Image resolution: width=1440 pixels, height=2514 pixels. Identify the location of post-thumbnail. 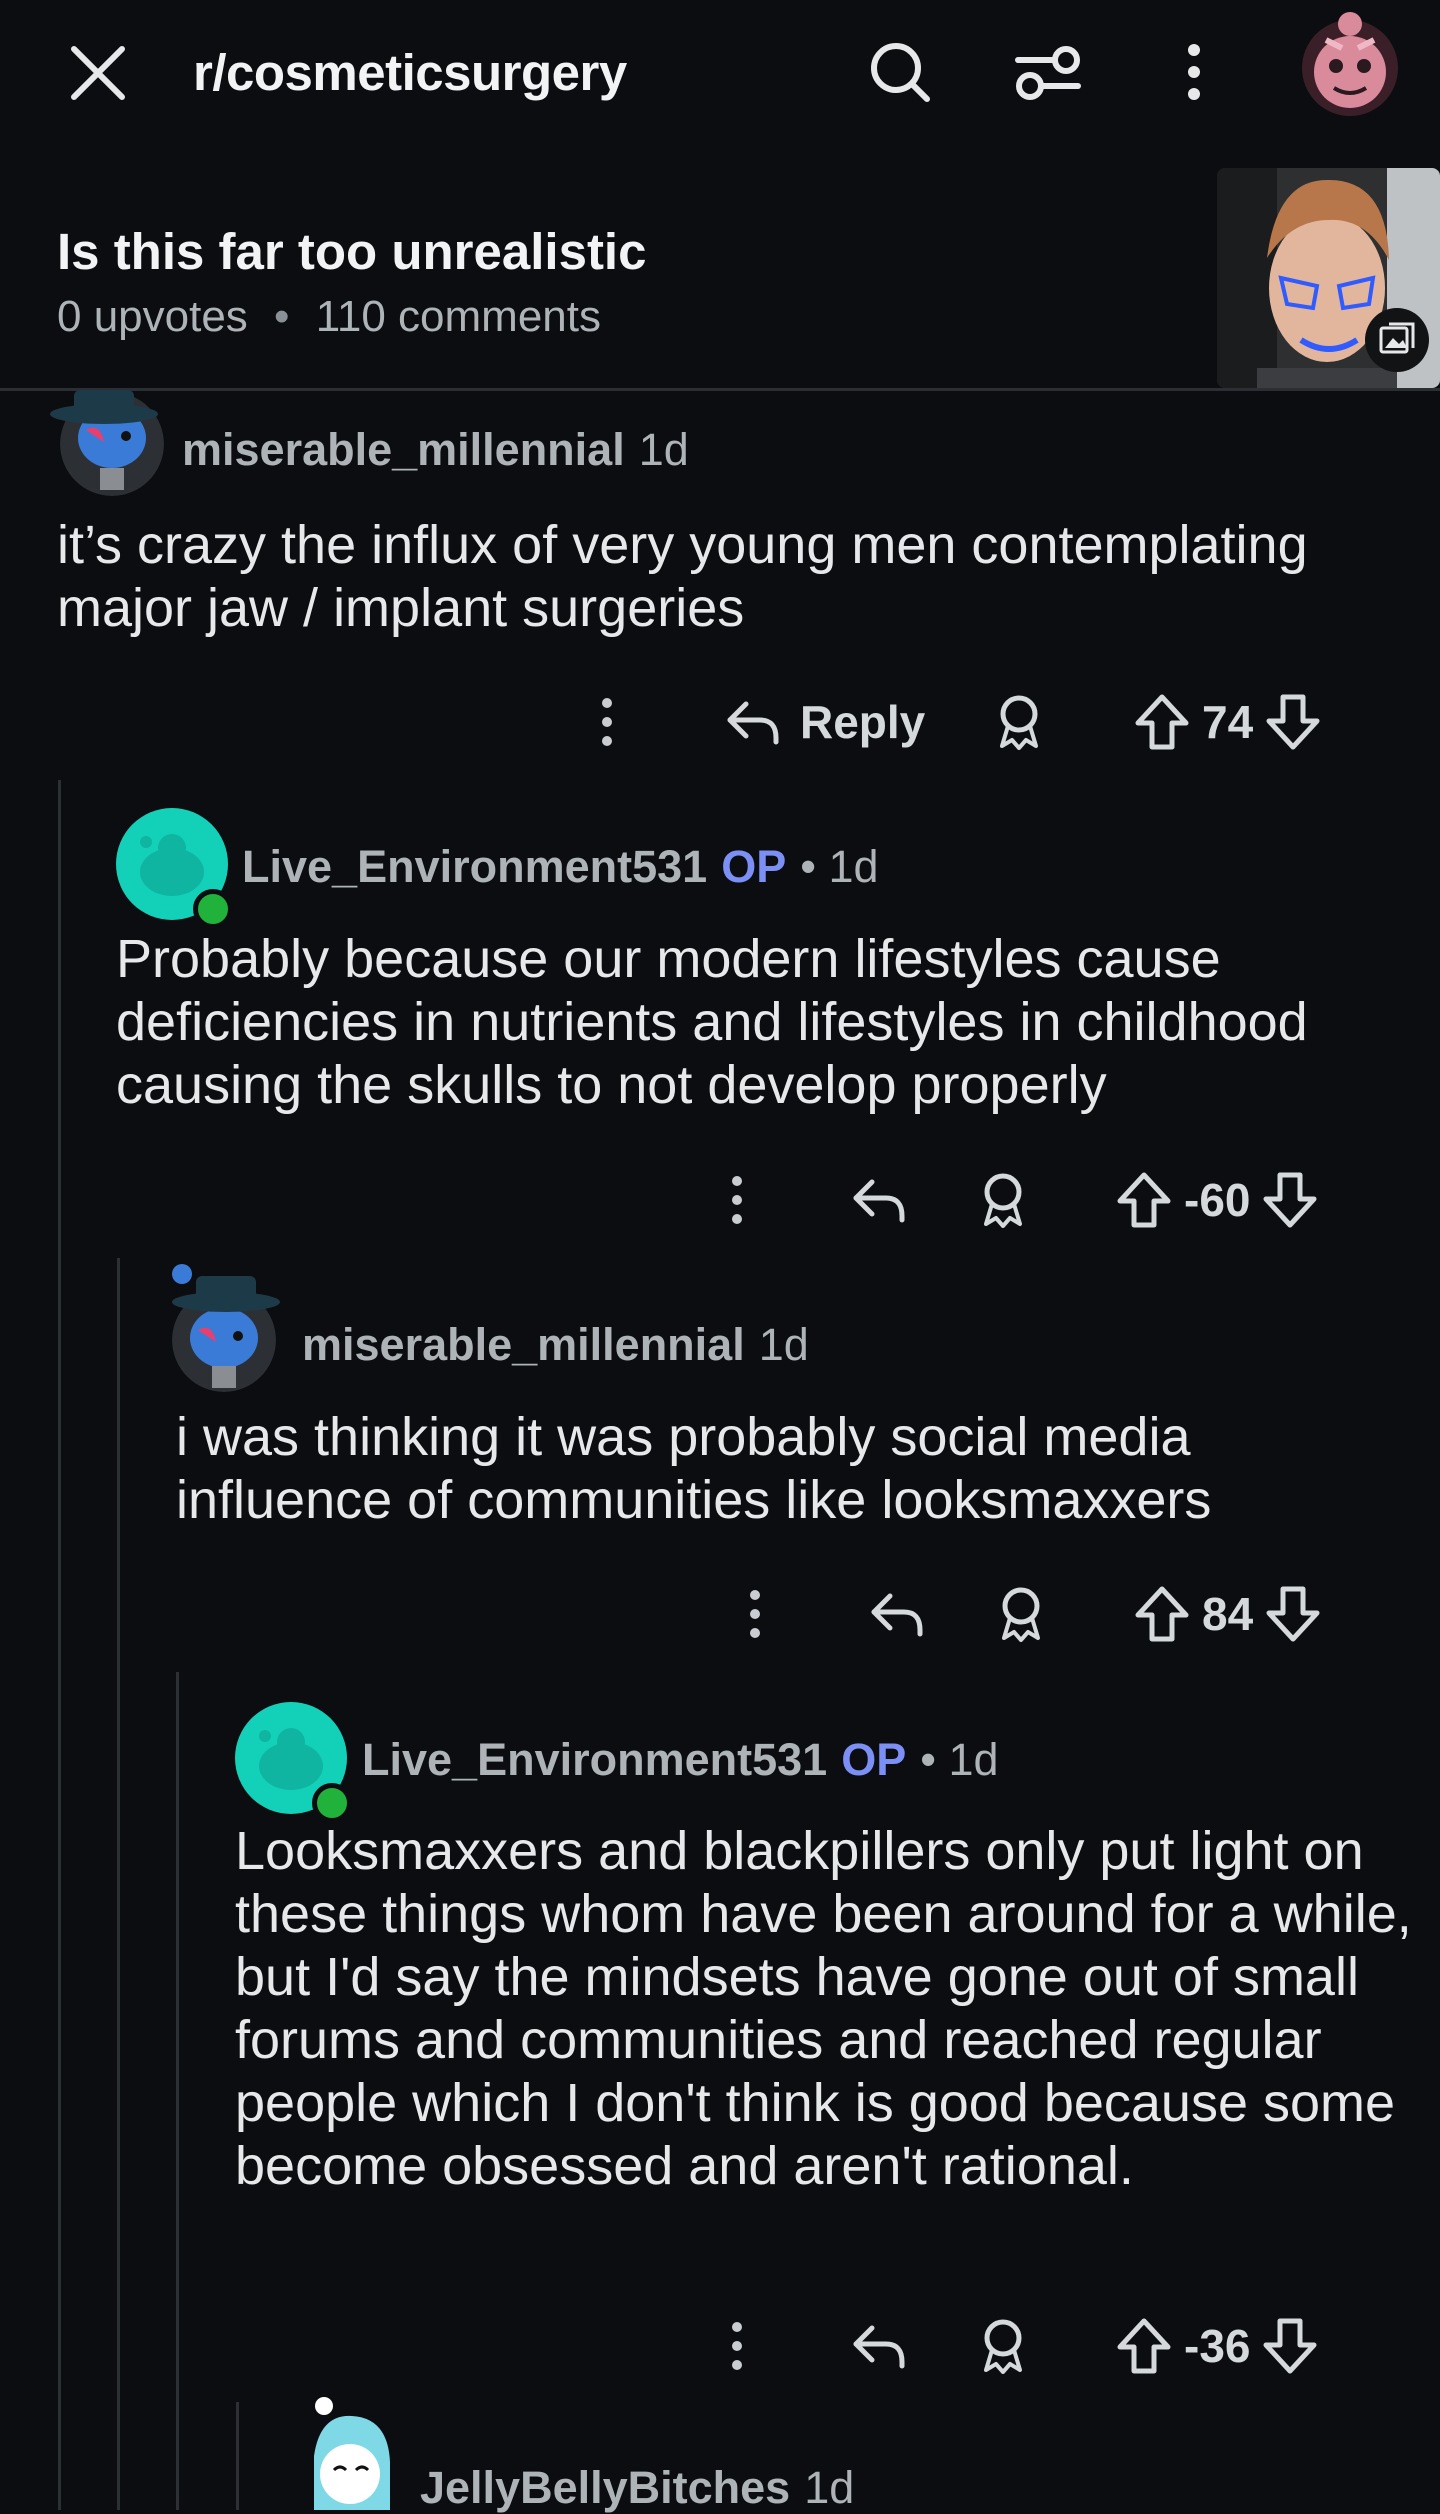
(1328, 278).